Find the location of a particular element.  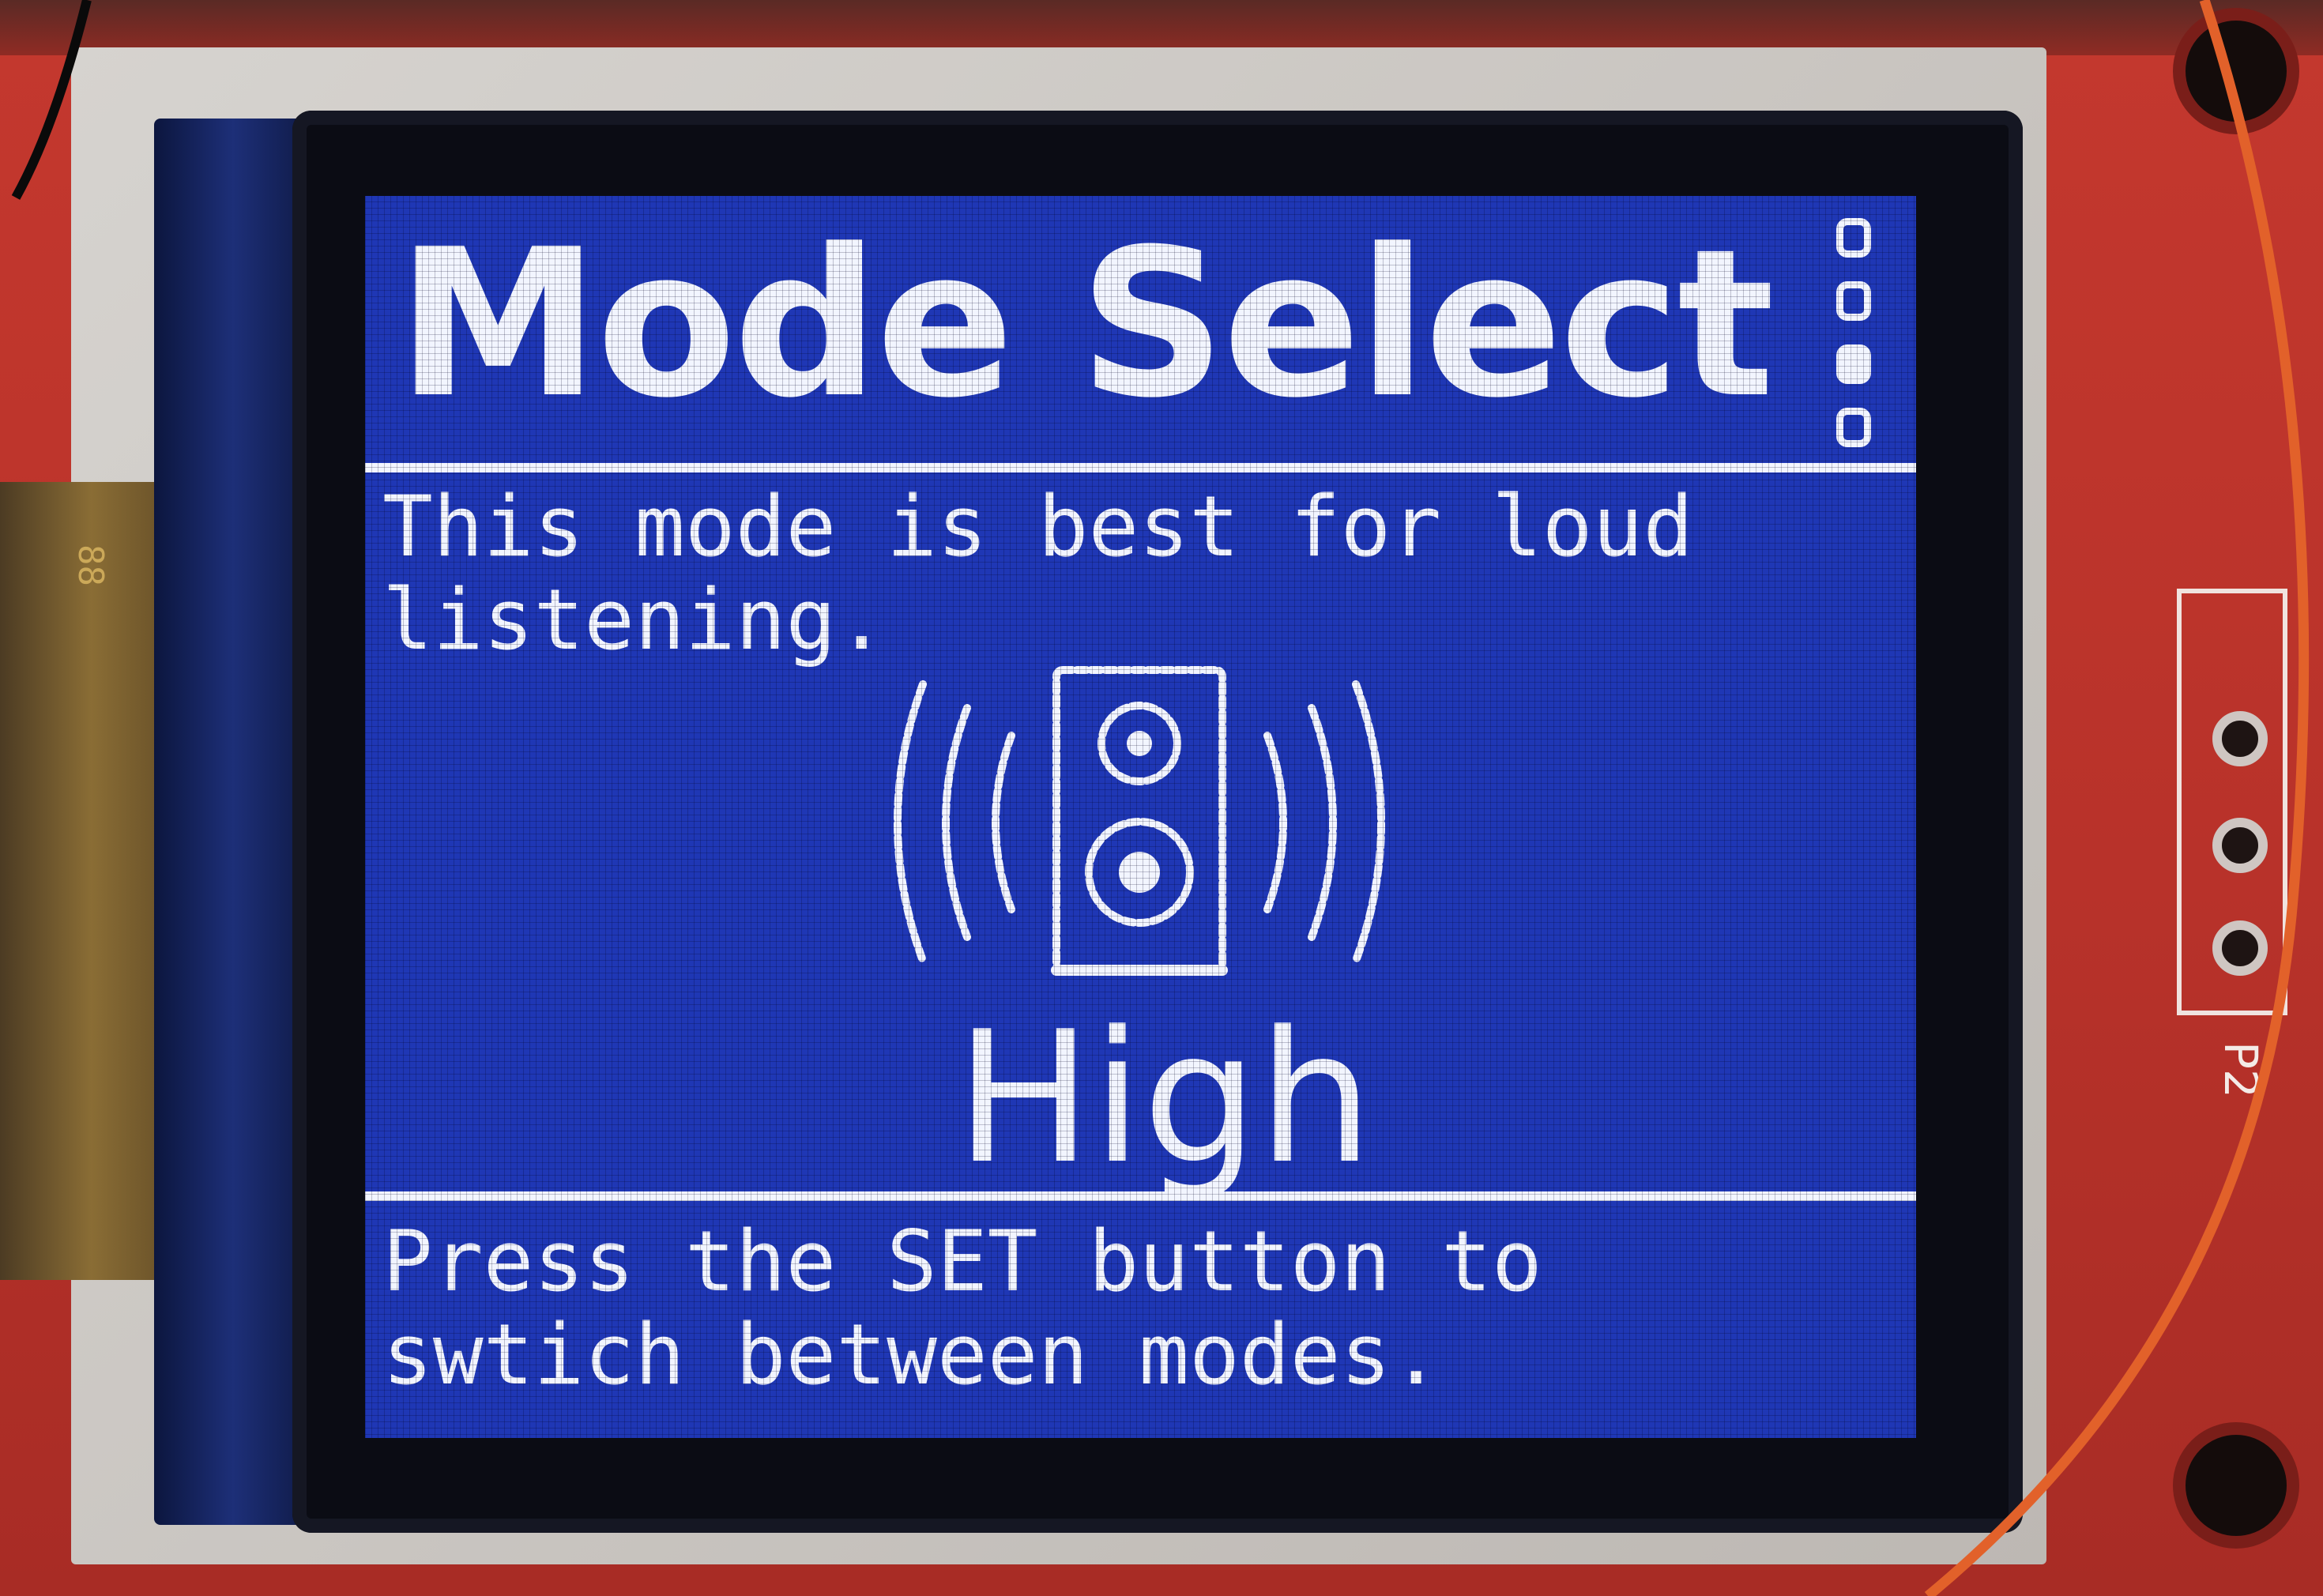

page-indicator is located at coordinates (1858, 333).